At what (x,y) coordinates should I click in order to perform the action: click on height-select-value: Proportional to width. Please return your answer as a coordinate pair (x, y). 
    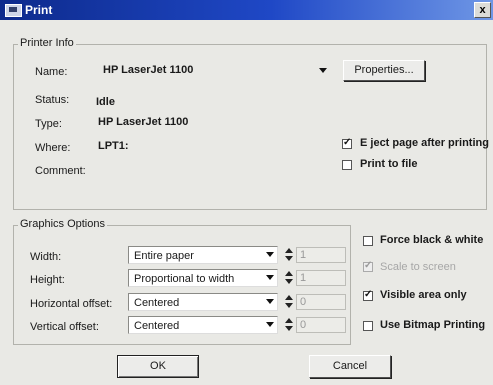
    Looking at the image, I should click on (184, 279).